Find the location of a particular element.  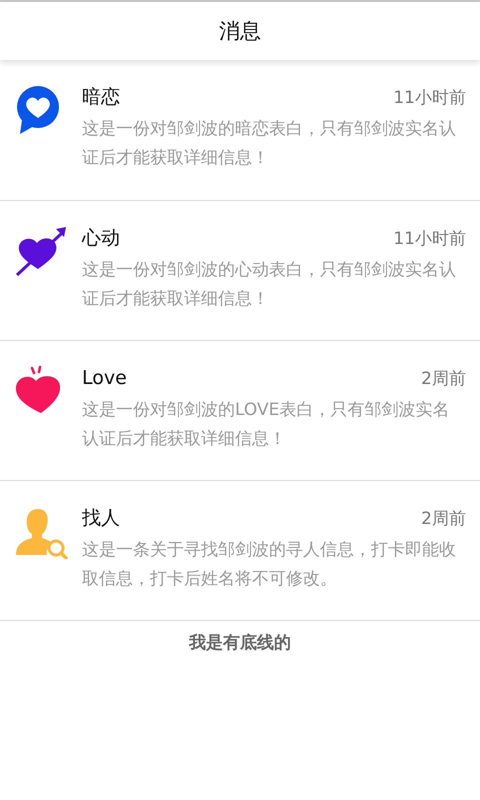

page-title: 消息 is located at coordinates (240, 31).